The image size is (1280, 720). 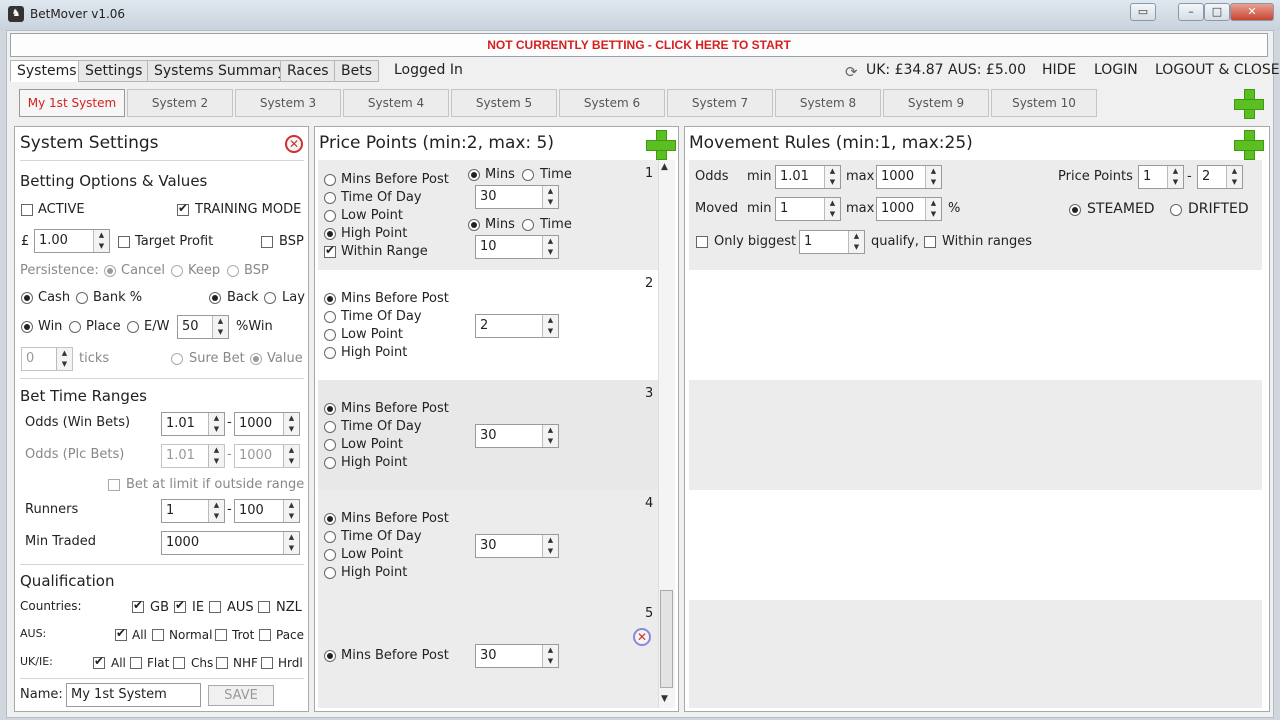 What do you see at coordinates (1075, 210) in the screenshot?
I see `steamed-radio` at bounding box center [1075, 210].